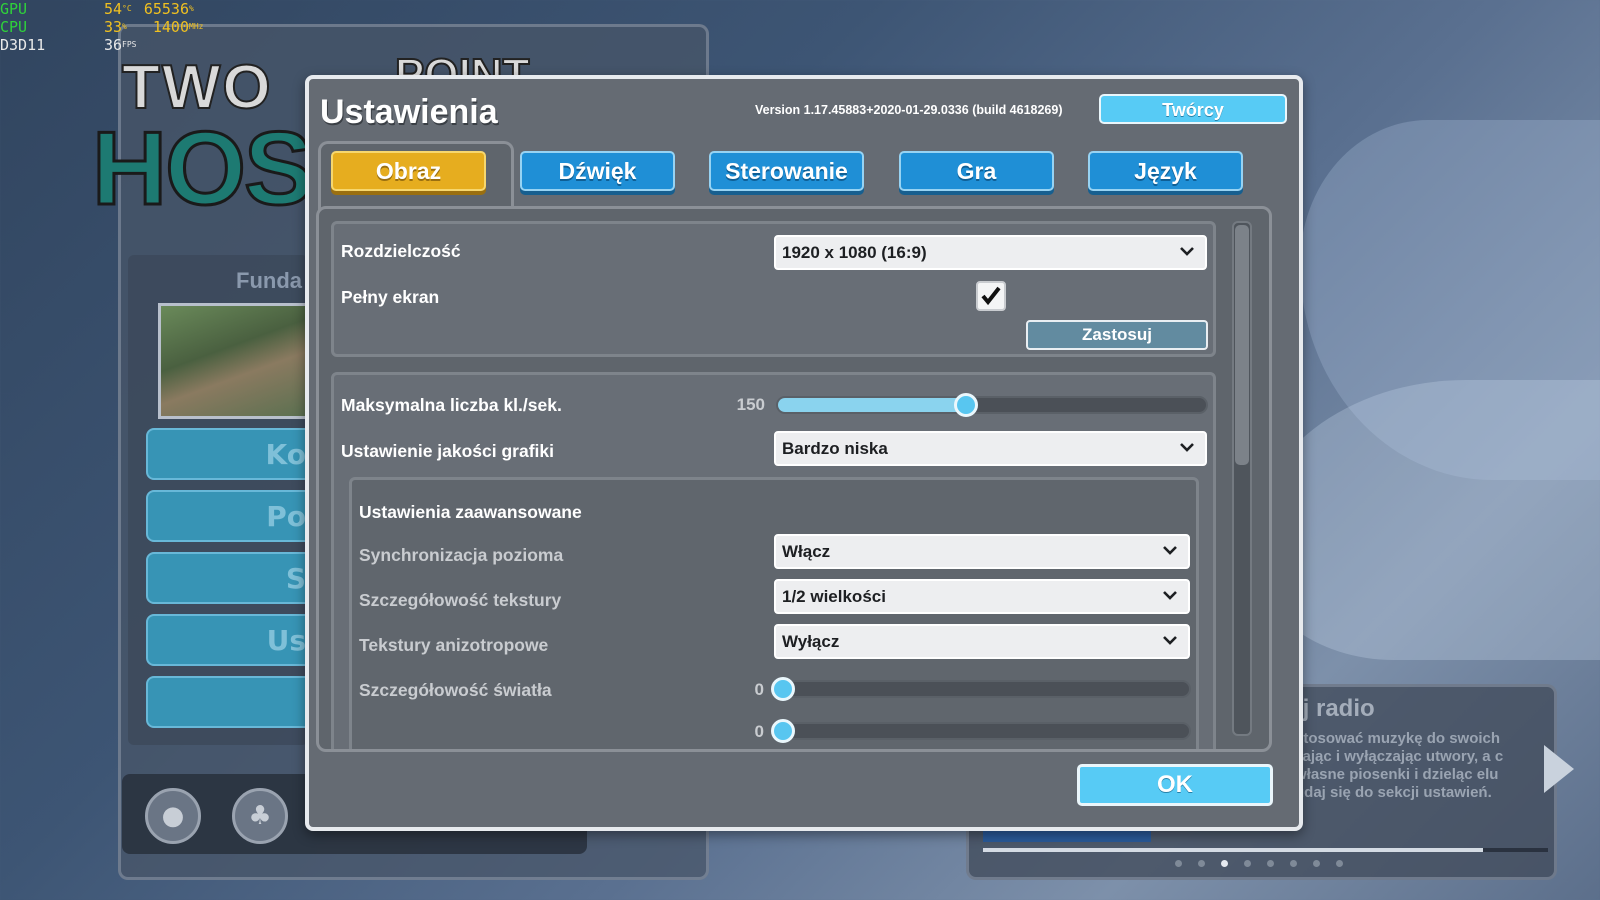  I want to click on main-menu-button-2: Po, so click(231, 516).